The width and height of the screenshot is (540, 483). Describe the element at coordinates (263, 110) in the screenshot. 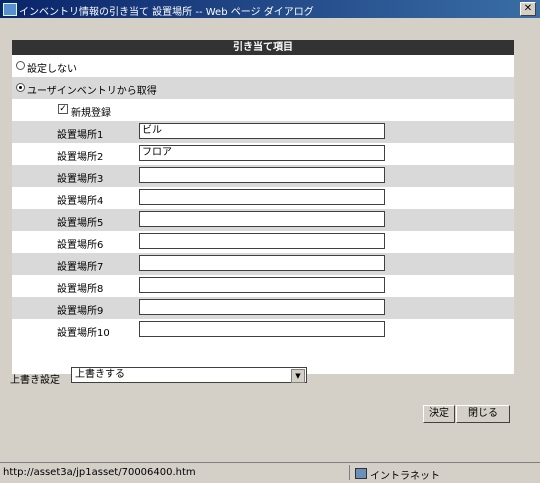

I see `new-registration-row: ✓ 新規登録` at that location.